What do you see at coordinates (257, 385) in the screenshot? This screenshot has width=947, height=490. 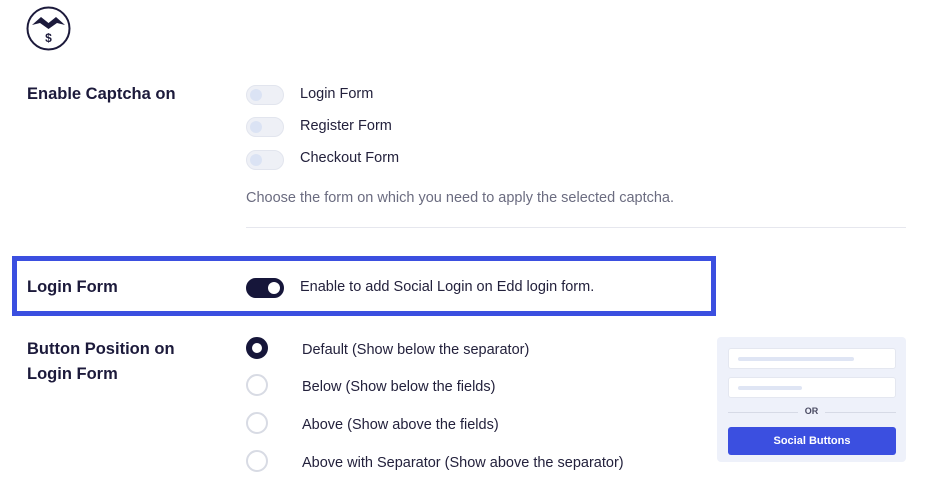 I see `radio-below-position` at bounding box center [257, 385].